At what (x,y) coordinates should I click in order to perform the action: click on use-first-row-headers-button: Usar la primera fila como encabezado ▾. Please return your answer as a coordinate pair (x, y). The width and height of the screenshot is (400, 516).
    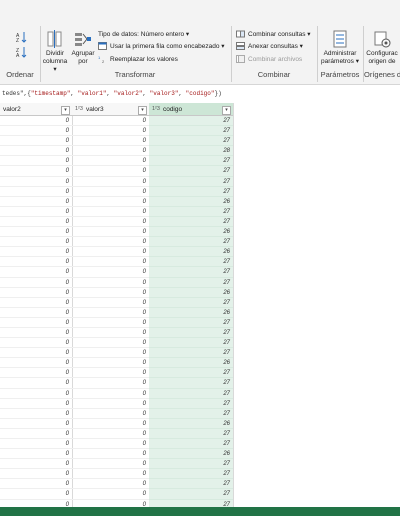
    Looking at the image, I should click on (161, 46).